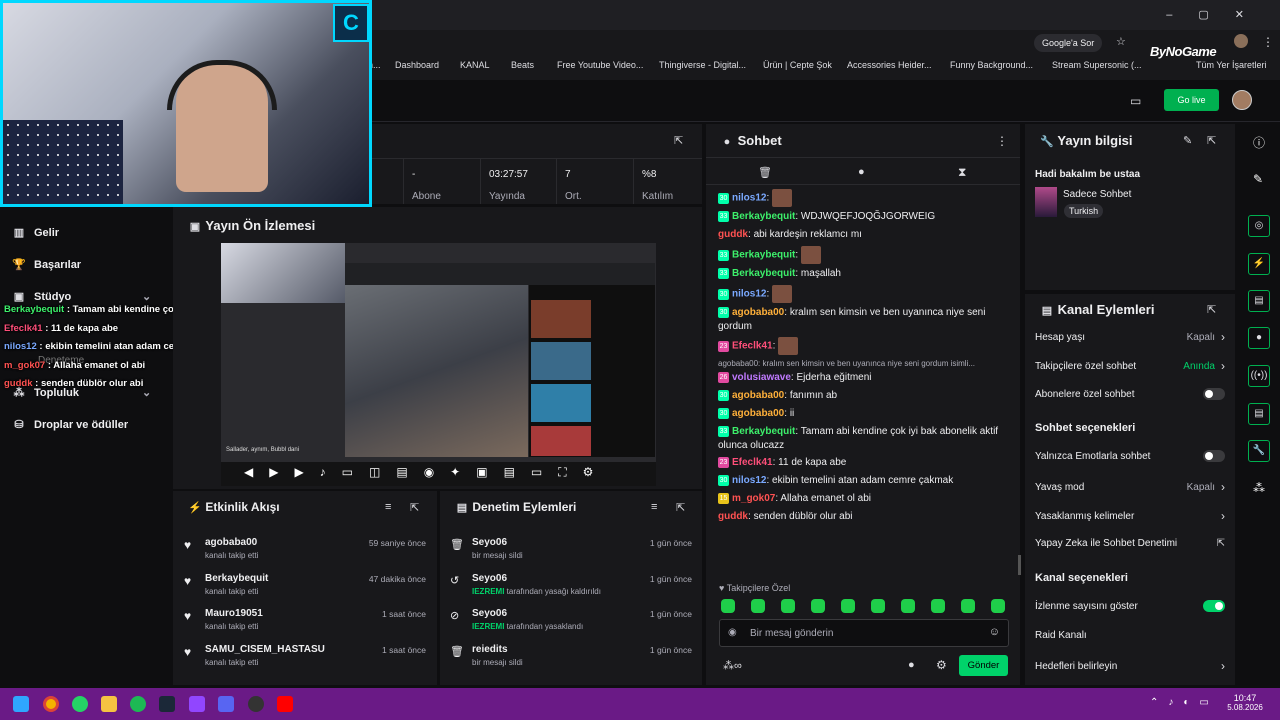 The width and height of the screenshot is (1280, 720). What do you see at coordinates (678, 140) in the screenshot?
I see `popout-icon: ⇱` at bounding box center [678, 140].